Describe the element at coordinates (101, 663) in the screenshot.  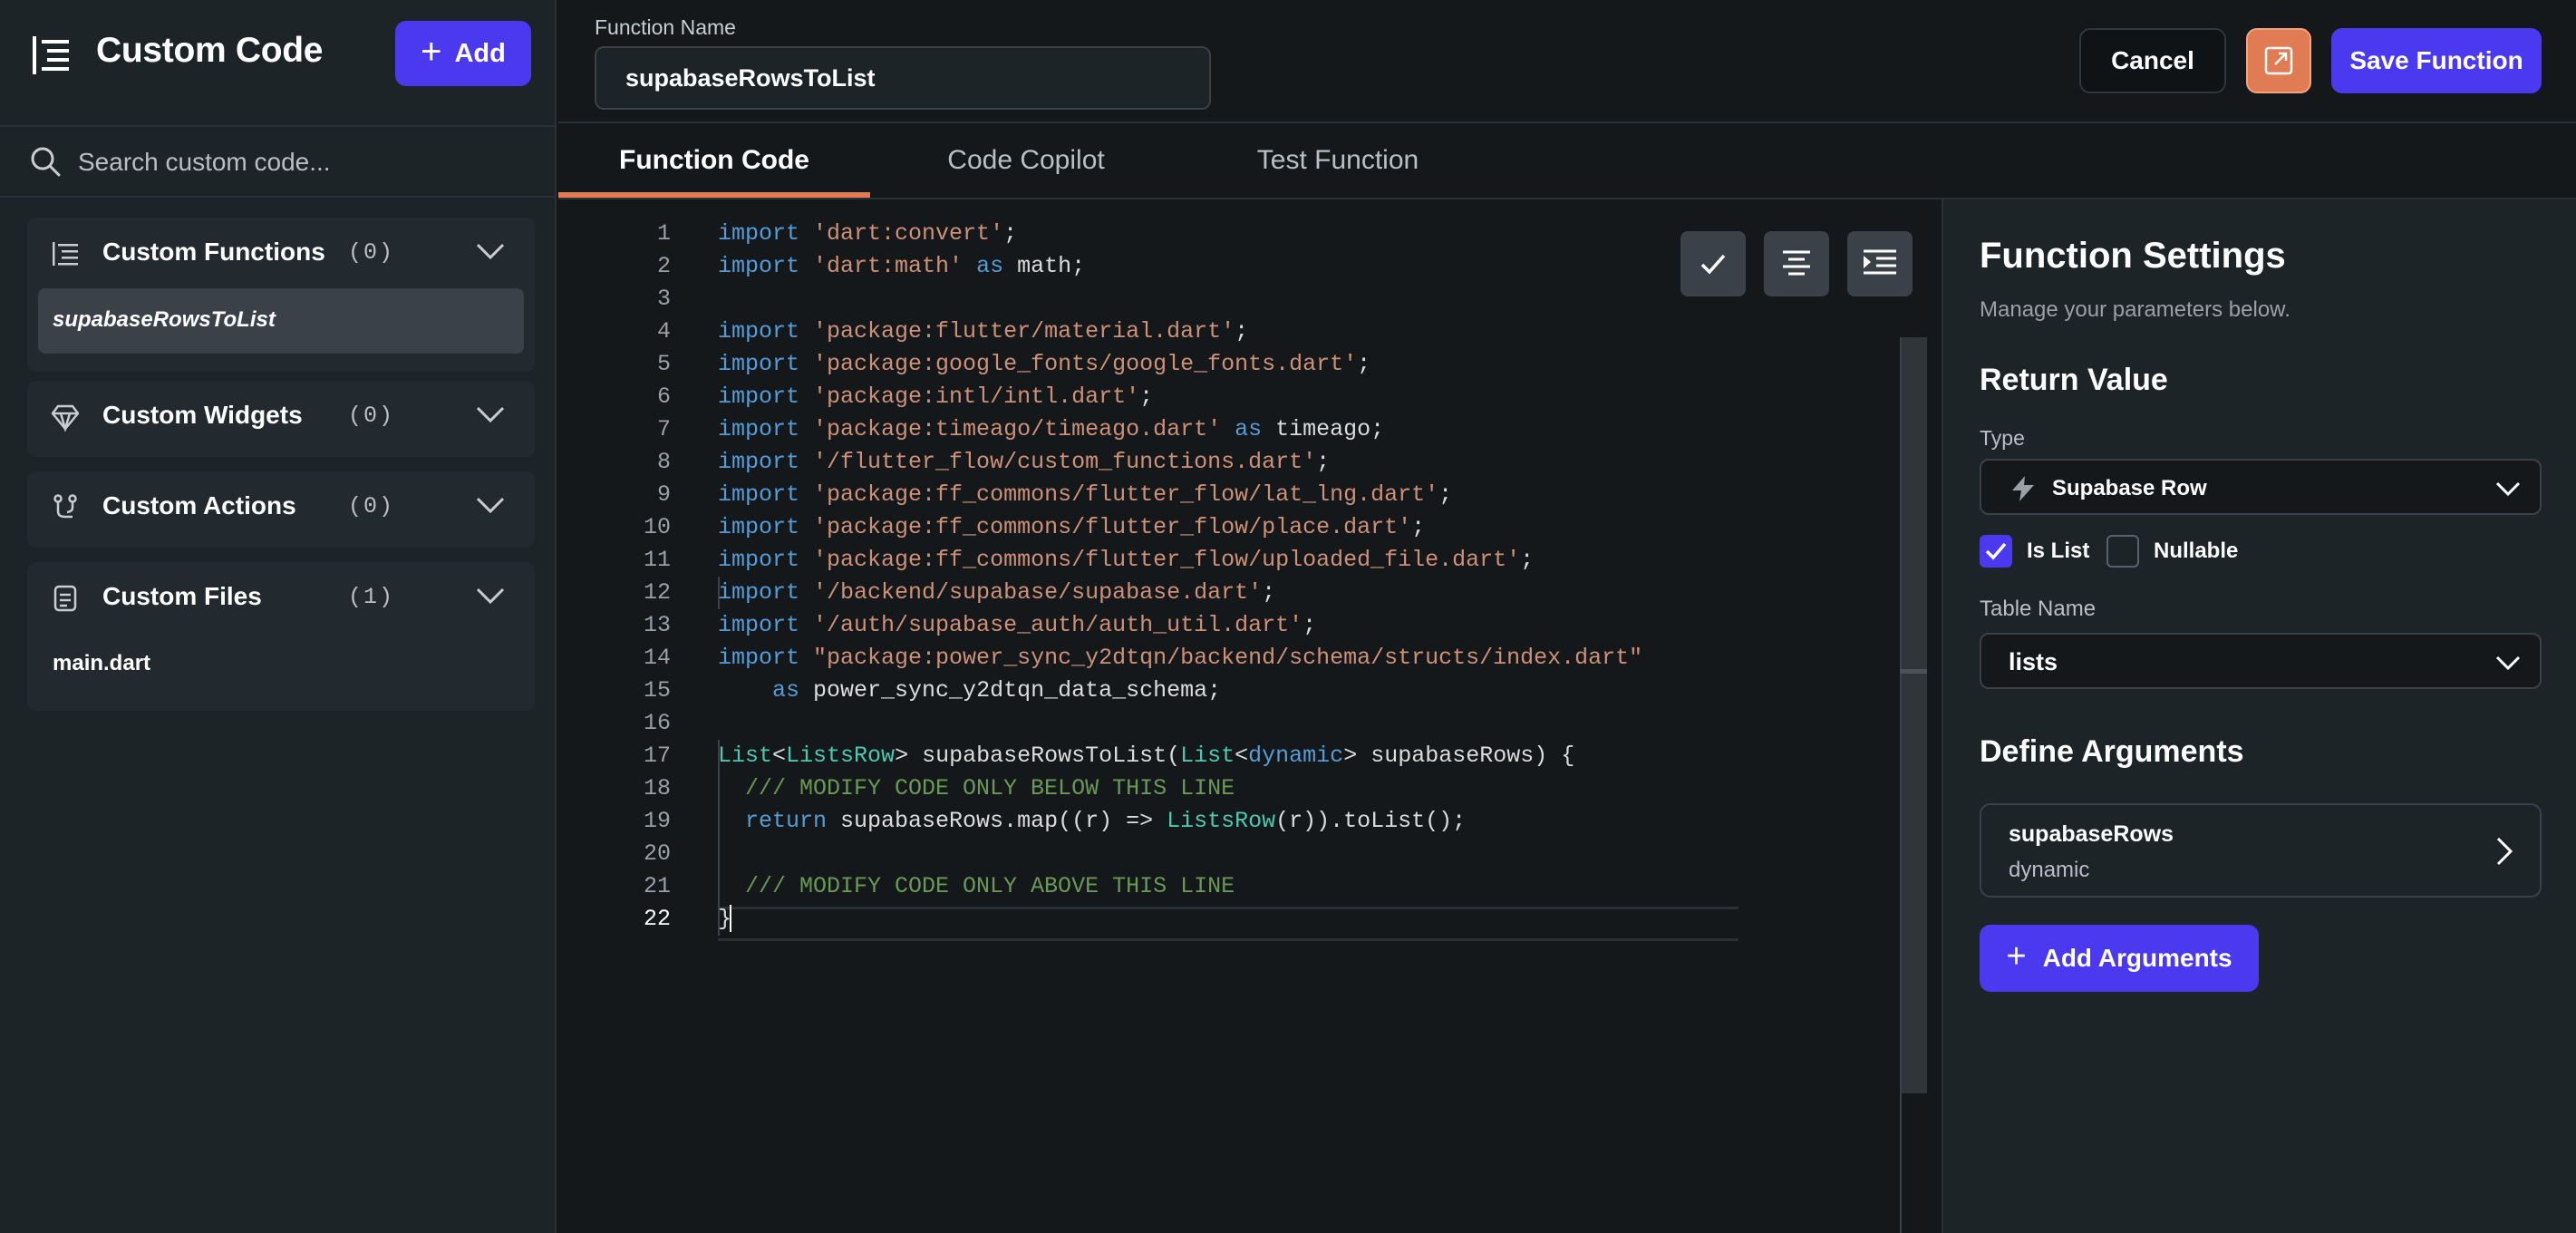
I see `file-item-main-dart: main.dart` at that location.